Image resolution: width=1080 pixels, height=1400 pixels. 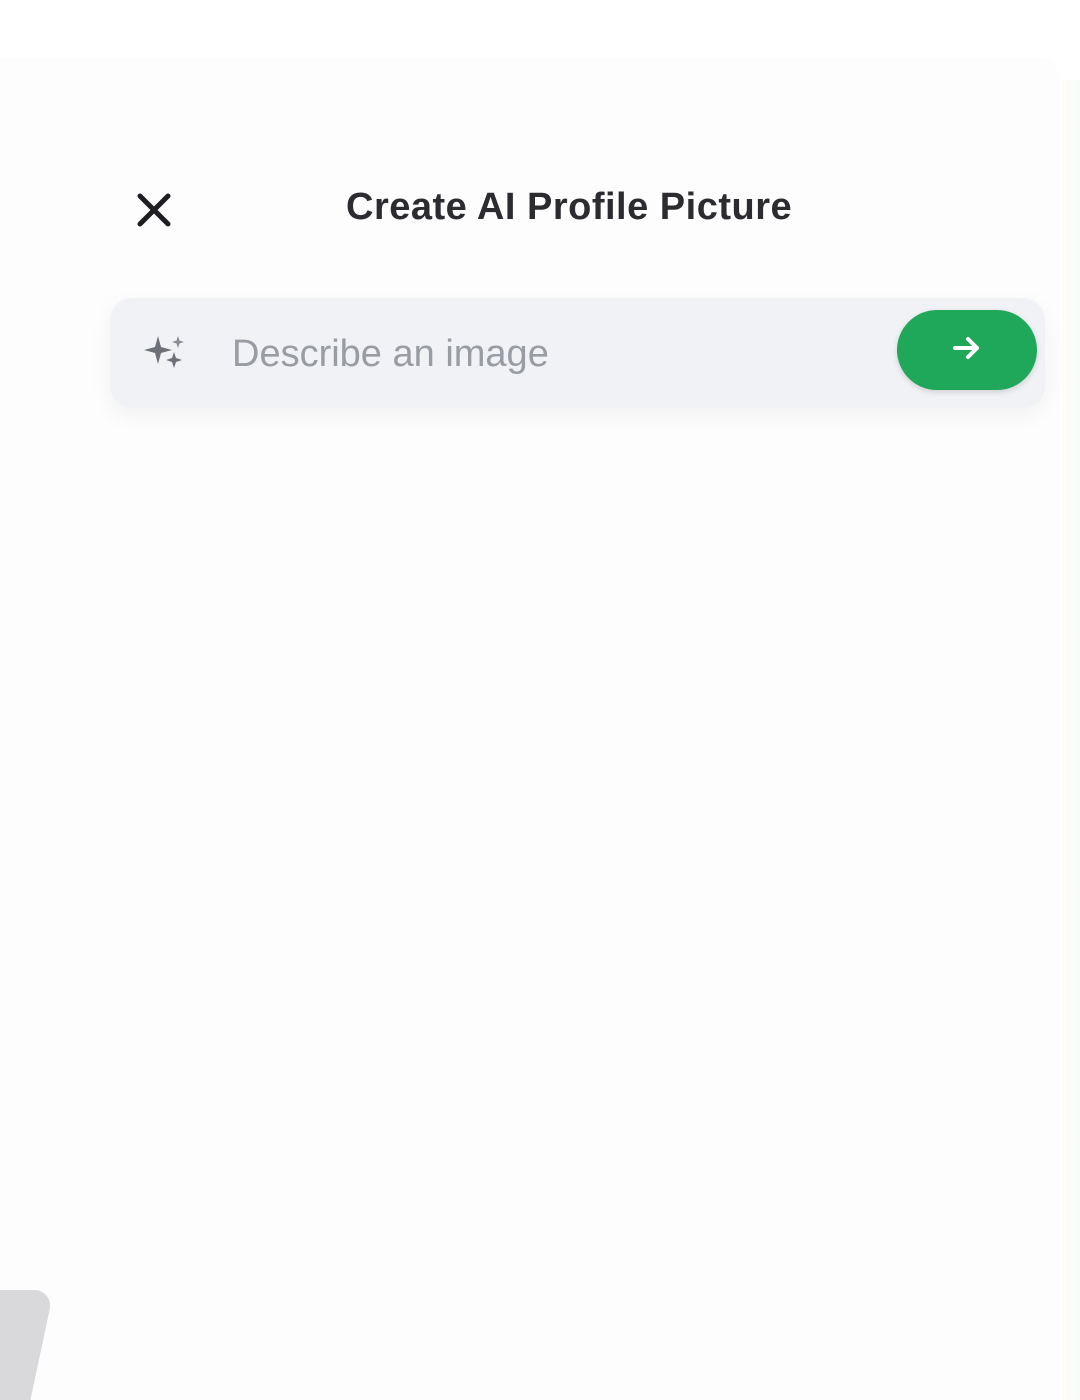 I want to click on submit-button, so click(x=967, y=350).